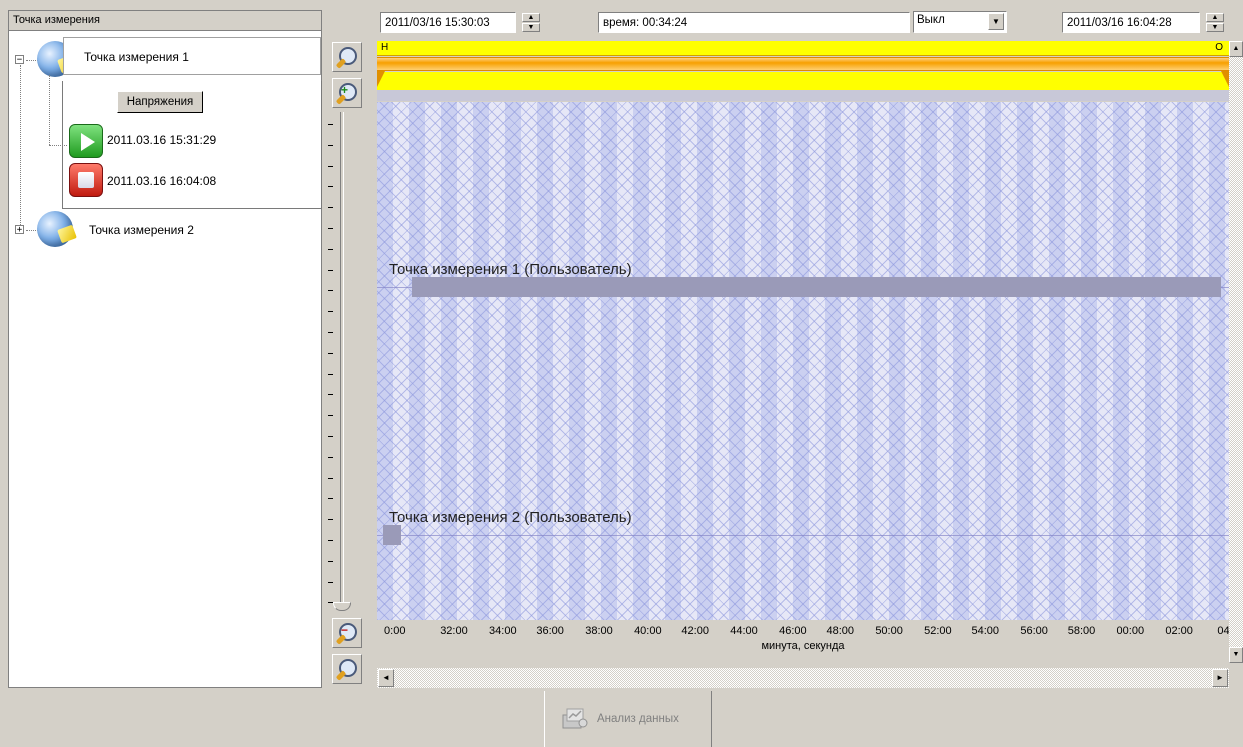 The height and width of the screenshot is (747, 1243). I want to click on scroll-up-icon: ▲, so click(1236, 49).